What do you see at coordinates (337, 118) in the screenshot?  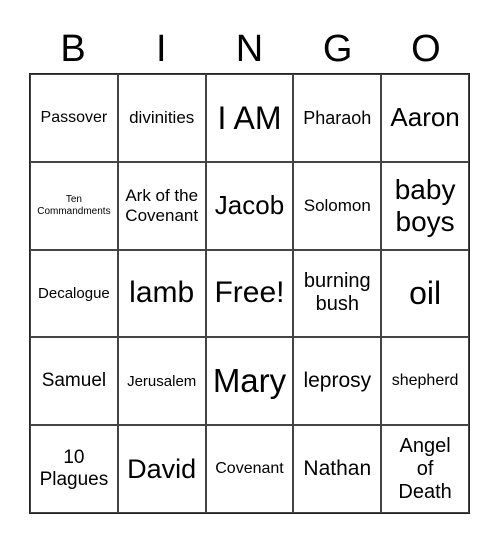 I see `bingo-cell: Pharaoh` at bounding box center [337, 118].